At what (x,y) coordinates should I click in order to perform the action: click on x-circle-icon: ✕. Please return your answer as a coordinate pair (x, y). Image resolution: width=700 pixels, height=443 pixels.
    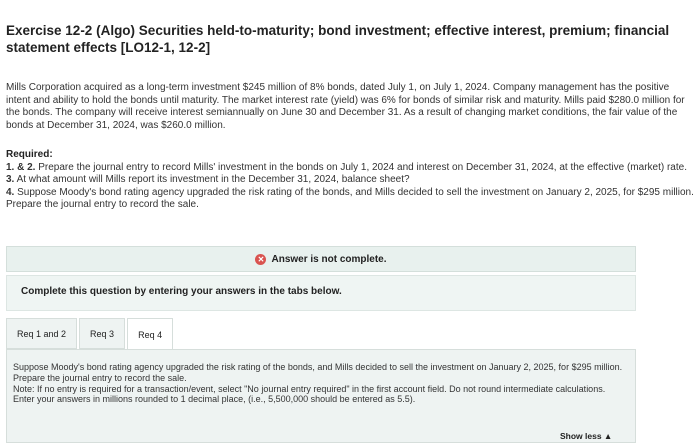
    Looking at the image, I should click on (261, 259).